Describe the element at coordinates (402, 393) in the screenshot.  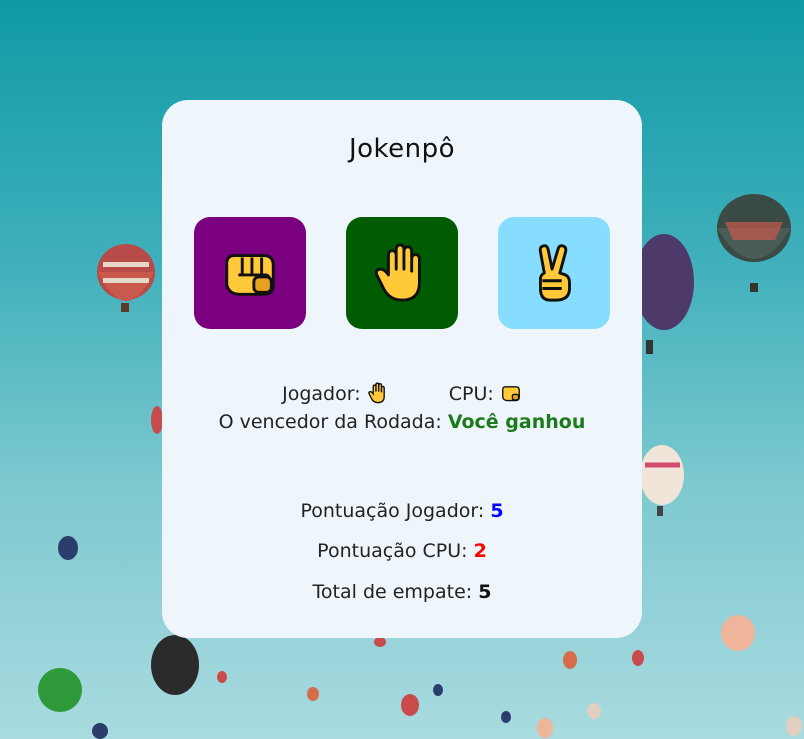
I see `round-choices: Jogador: CPU:` at that location.